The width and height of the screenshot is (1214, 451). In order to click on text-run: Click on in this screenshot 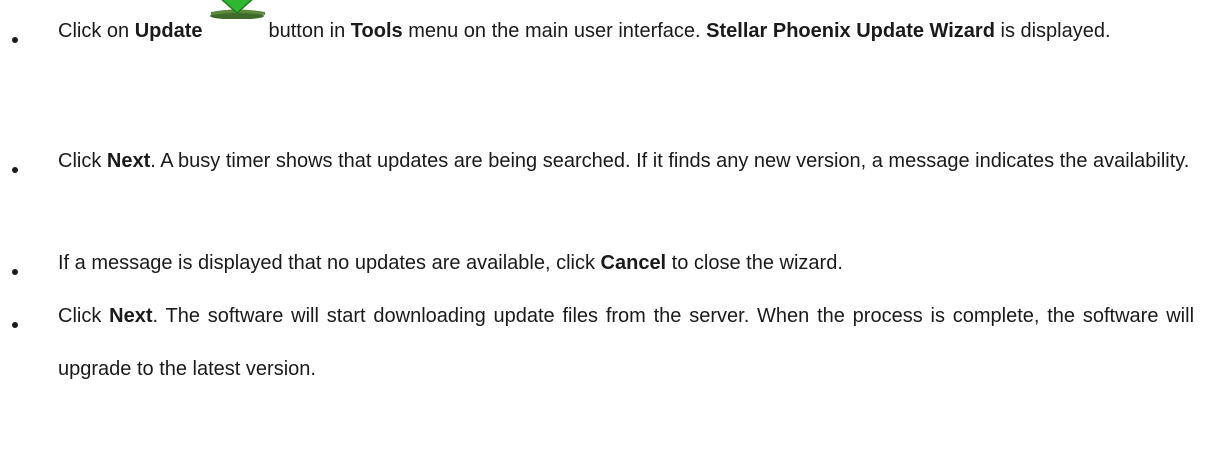, I will do `click(96, 31)`.